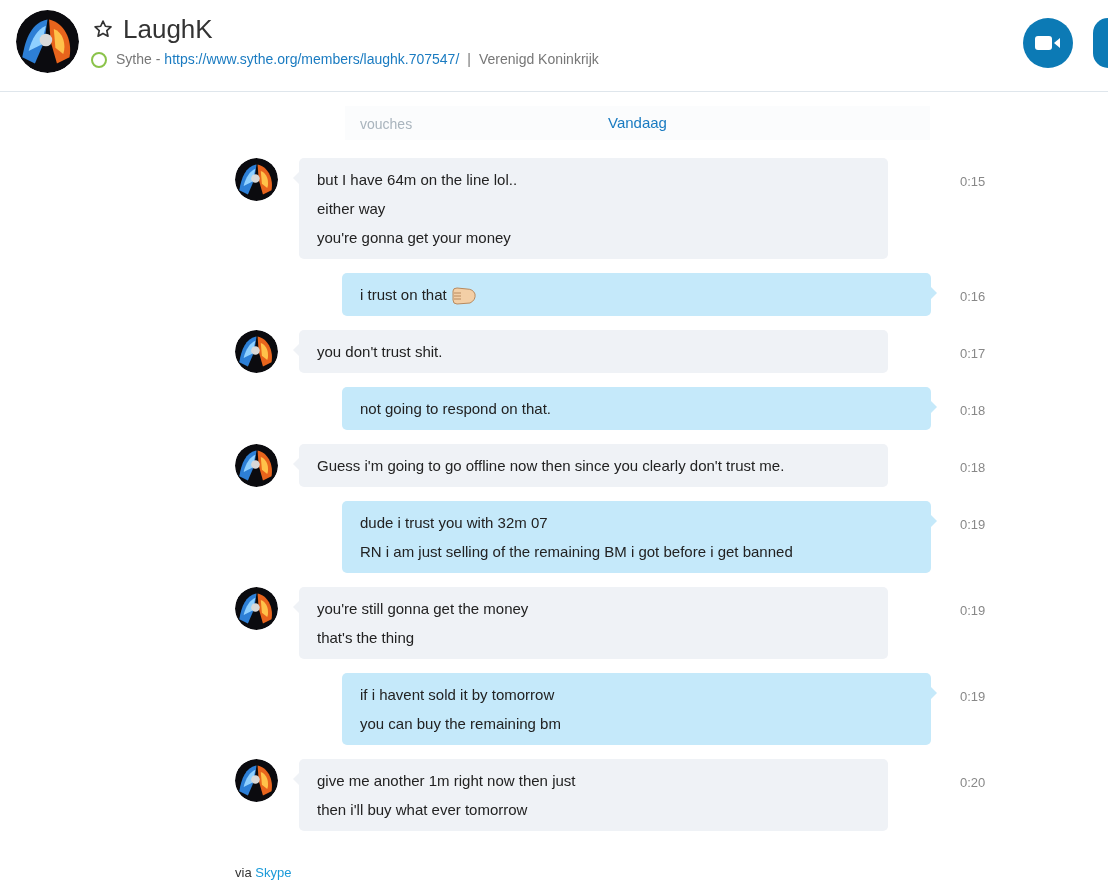 Image resolution: width=1108 pixels, height=888 pixels. Describe the element at coordinates (973, 297) in the screenshot. I see `message-time: 0:16` at that location.